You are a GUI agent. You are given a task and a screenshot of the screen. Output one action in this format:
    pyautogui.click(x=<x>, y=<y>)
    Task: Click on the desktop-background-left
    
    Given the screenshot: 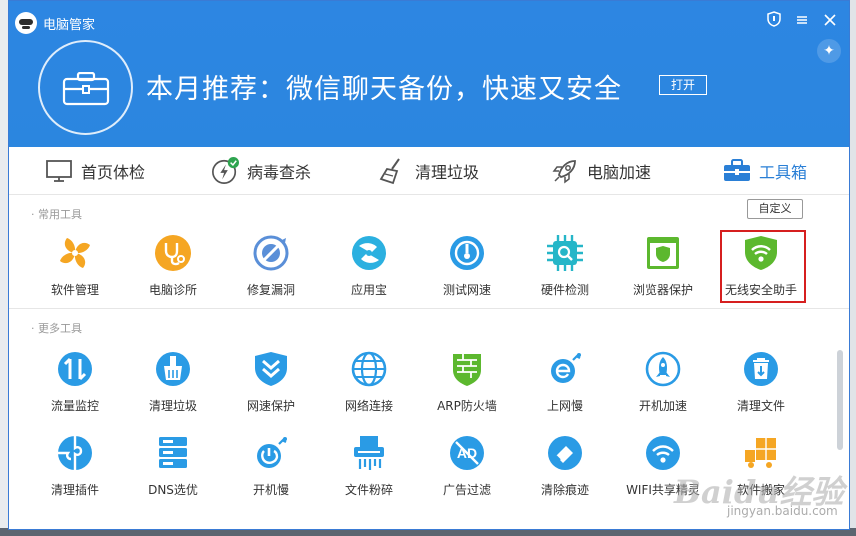 What is the action you would take?
    pyautogui.click(x=4, y=268)
    